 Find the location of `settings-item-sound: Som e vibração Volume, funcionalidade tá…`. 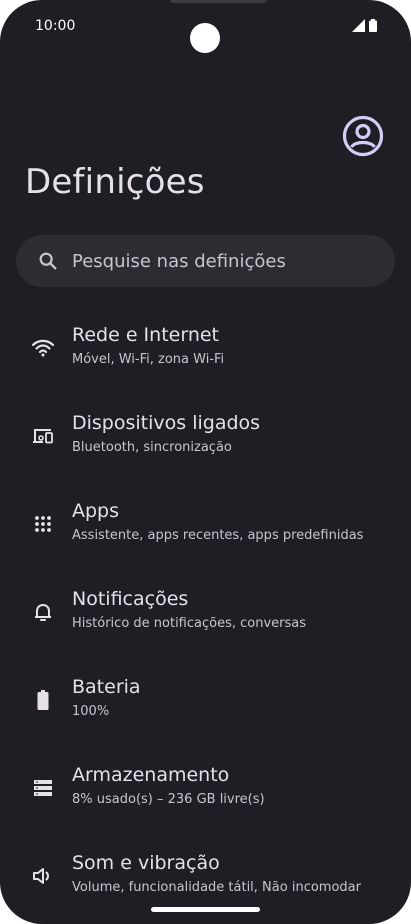

settings-item-sound: Som e vibração Volume, funcionalidade tá… is located at coordinates (205, 872).